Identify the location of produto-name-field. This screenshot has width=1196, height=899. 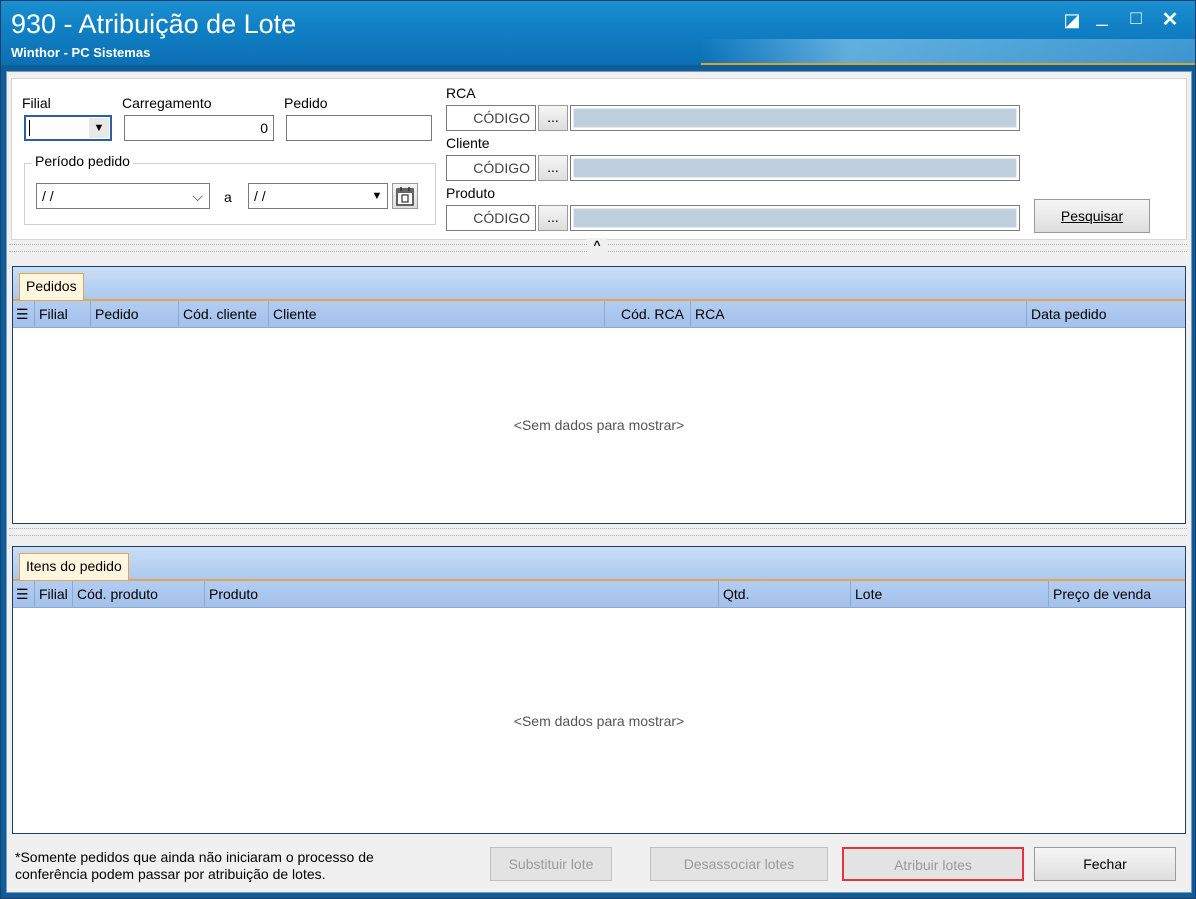
(795, 218).